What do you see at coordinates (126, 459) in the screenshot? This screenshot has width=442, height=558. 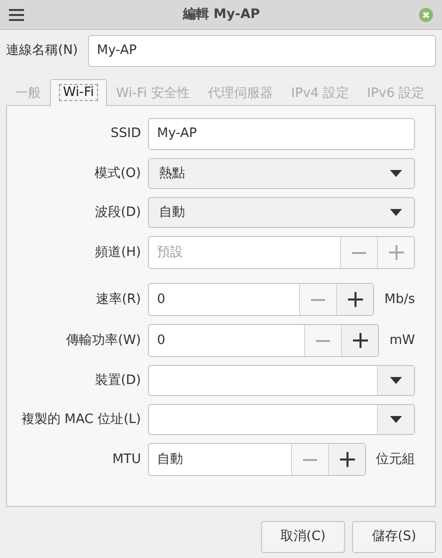 I see `field-label: MTU` at bounding box center [126, 459].